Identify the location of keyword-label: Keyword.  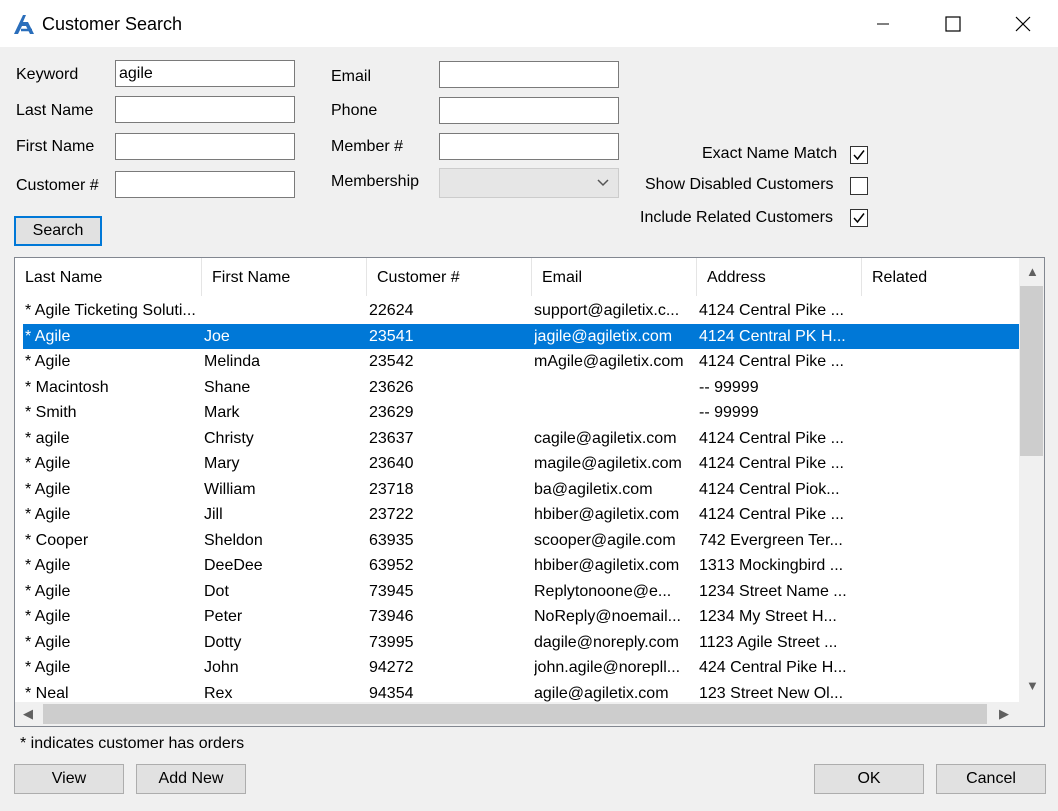
(47, 74).